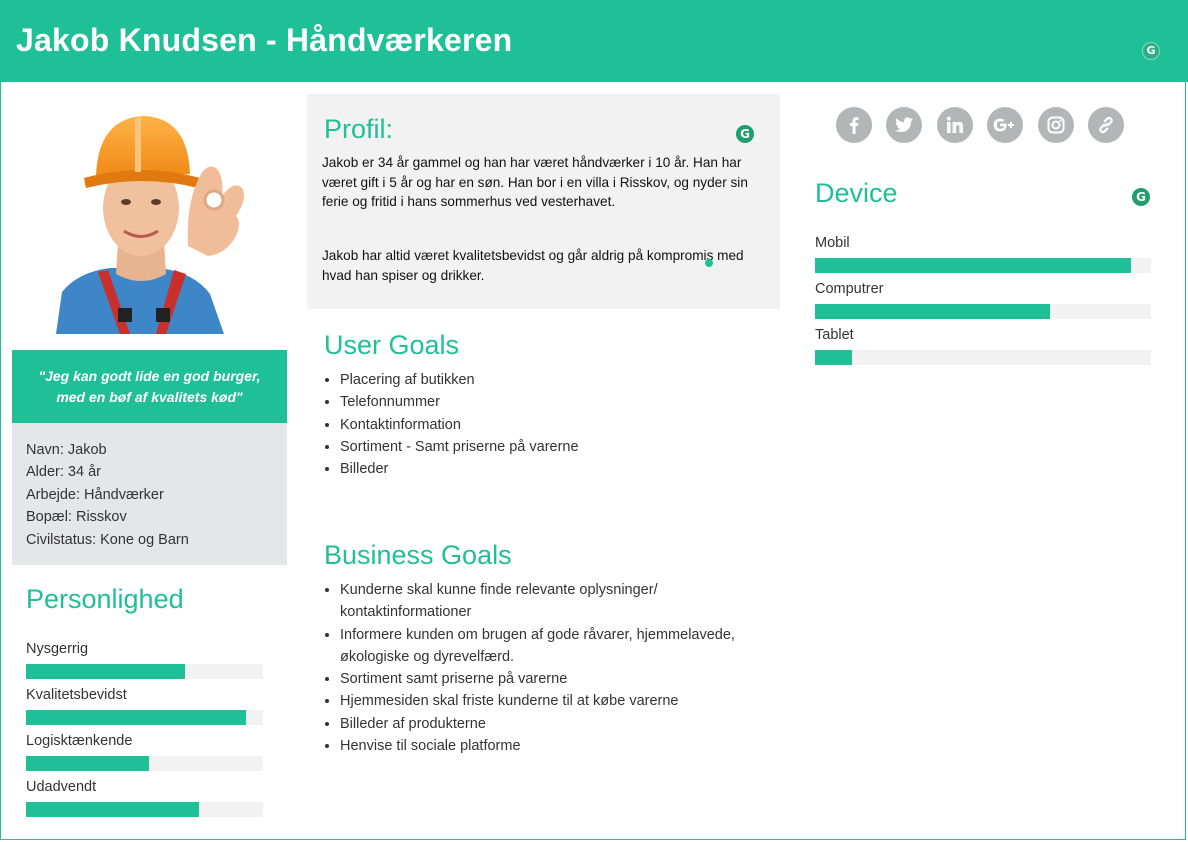 This screenshot has height=842, width=1188. I want to click on trait-label: Logisktænkende, so click(79, 741).